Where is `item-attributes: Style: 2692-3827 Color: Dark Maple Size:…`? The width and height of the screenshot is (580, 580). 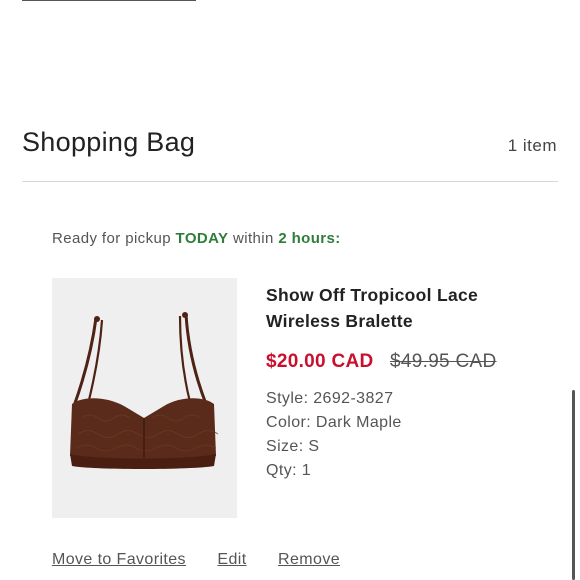 item-attributes: Style: 2692-3827 Color: Dark Maple Size:… is located at coordinates (386, 435).